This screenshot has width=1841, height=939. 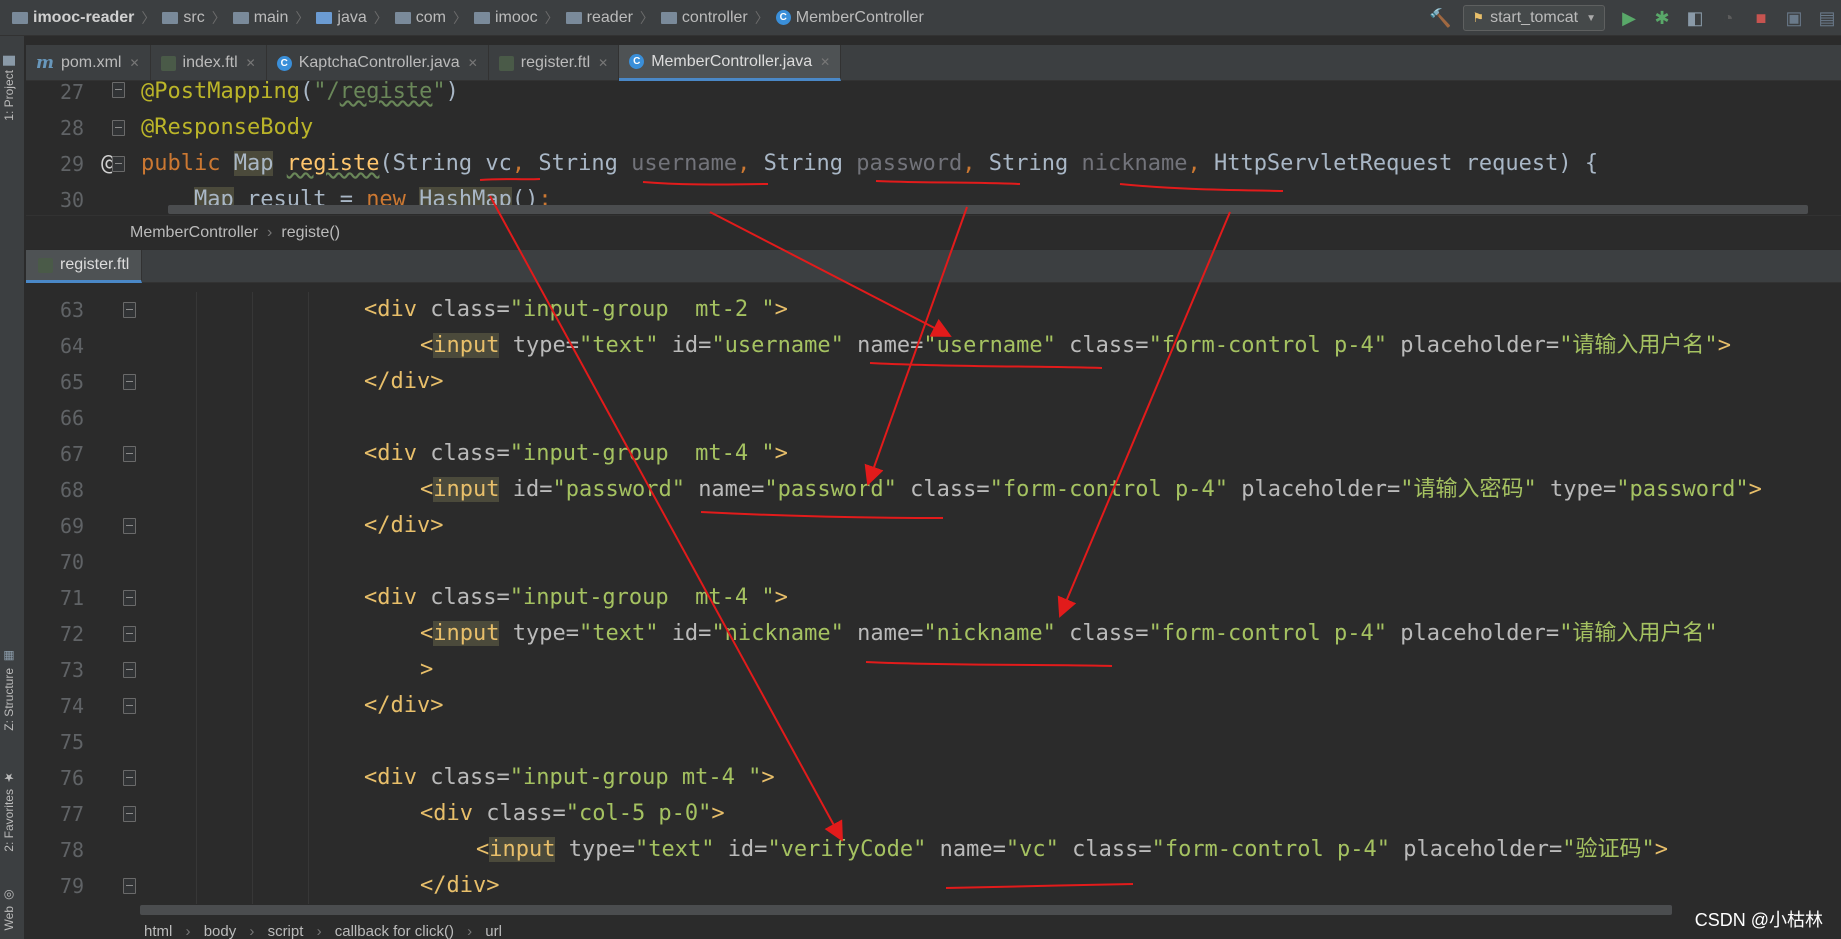 What do you see at coordinates (91, 62) in the screenshot?
I see `tab-label: pom.xml` at bounding box center [91, 62].